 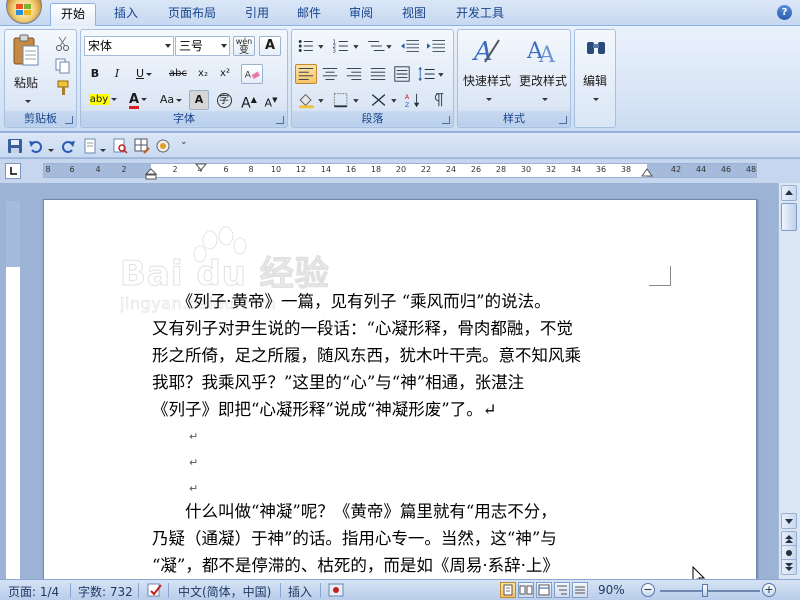 What do you see at coordinates (402, 74) in the screenshot?
I see `distributed-align-icon` at bounding box center [402, 74].